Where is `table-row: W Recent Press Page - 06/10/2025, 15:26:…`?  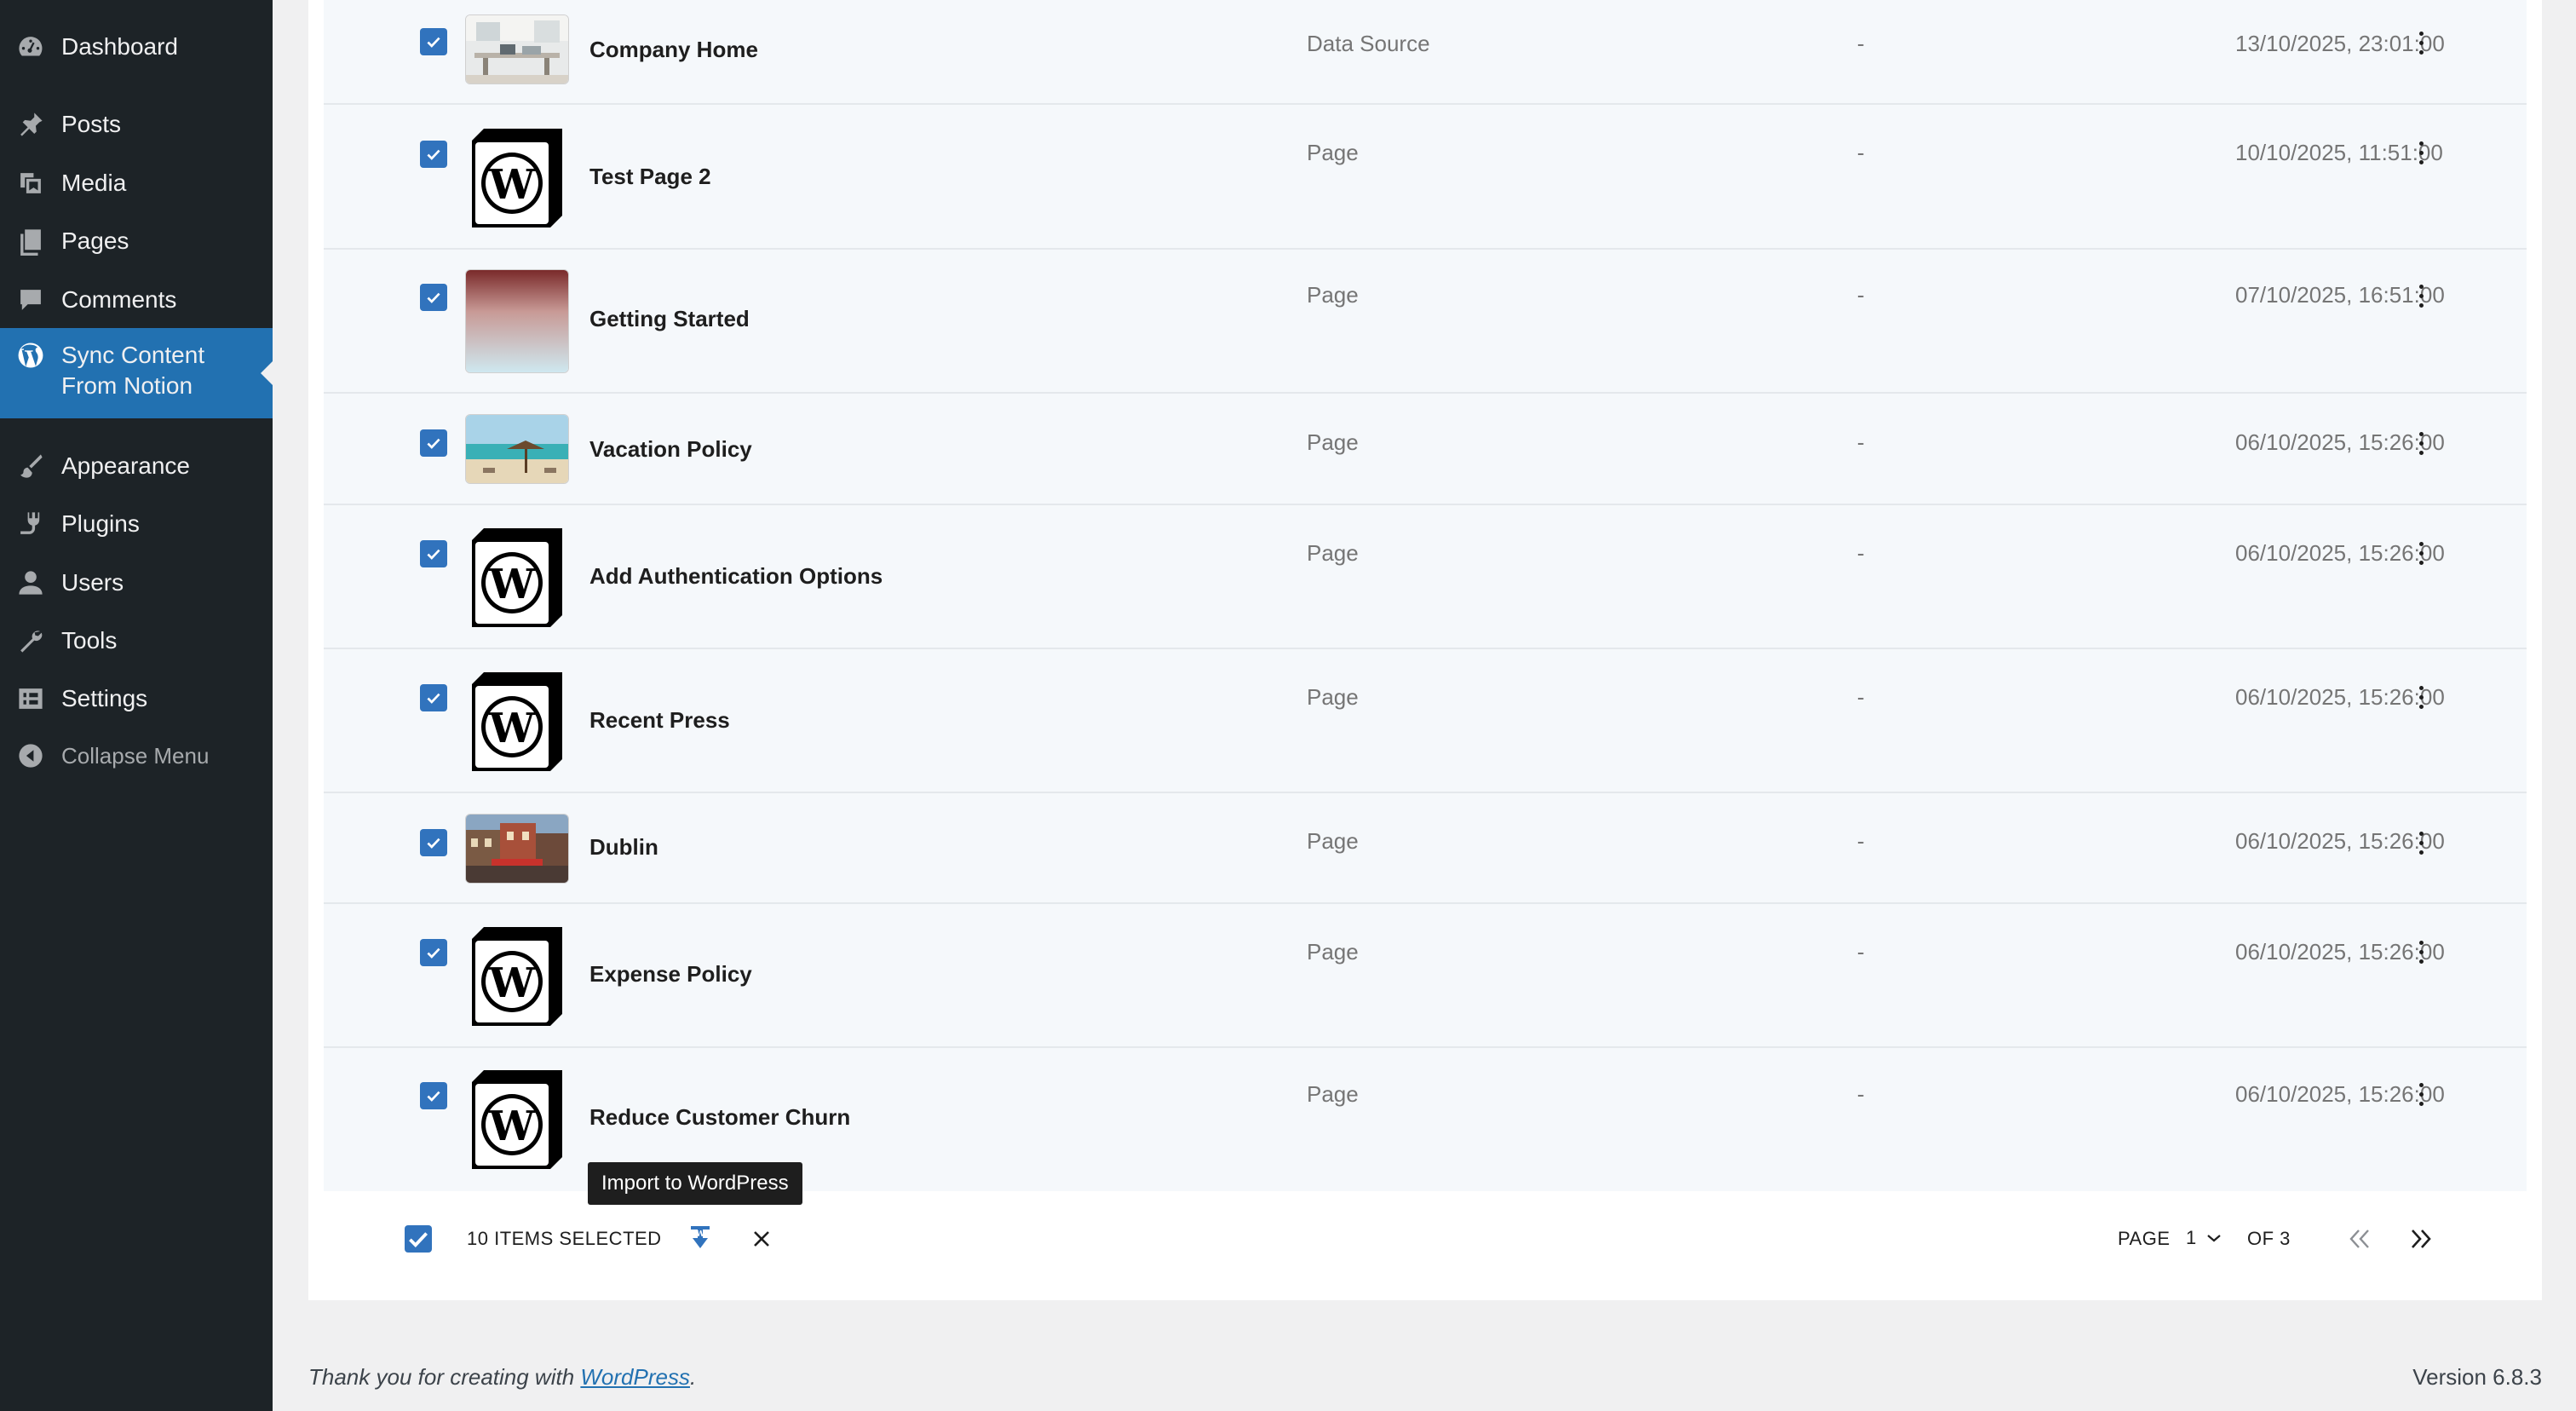 table-row: W Recent Press Page - 06/10/2025, 15:26:… is located at coordinates (1426, 721).